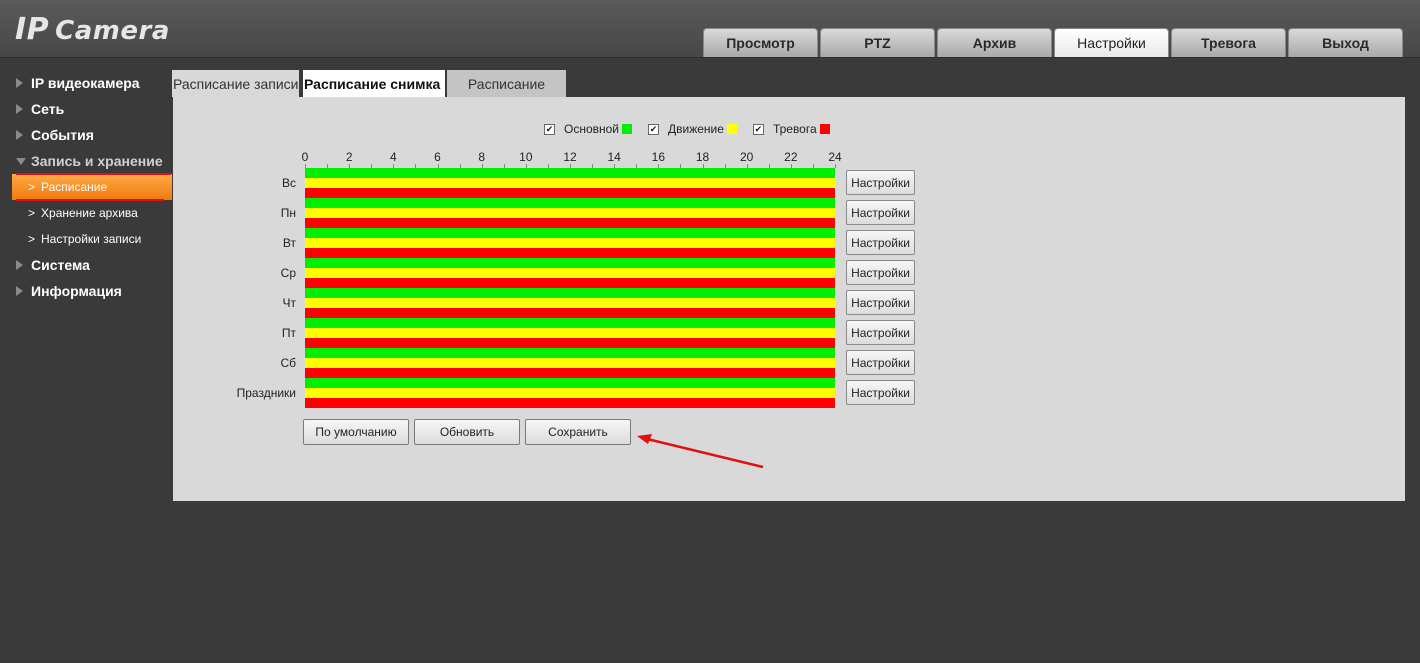 The width and height of the screenshot is (1420, 663). I want to click on hour-axis: 0 2 4 6 8 10 12 14 16 18 20 22 24, so click(571, 157).